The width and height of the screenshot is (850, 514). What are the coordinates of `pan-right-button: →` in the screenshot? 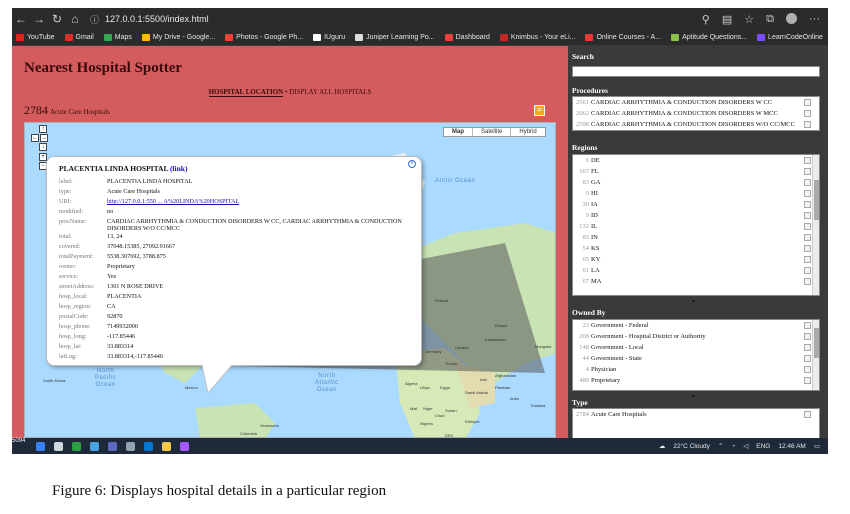 It's located at (44, 138).